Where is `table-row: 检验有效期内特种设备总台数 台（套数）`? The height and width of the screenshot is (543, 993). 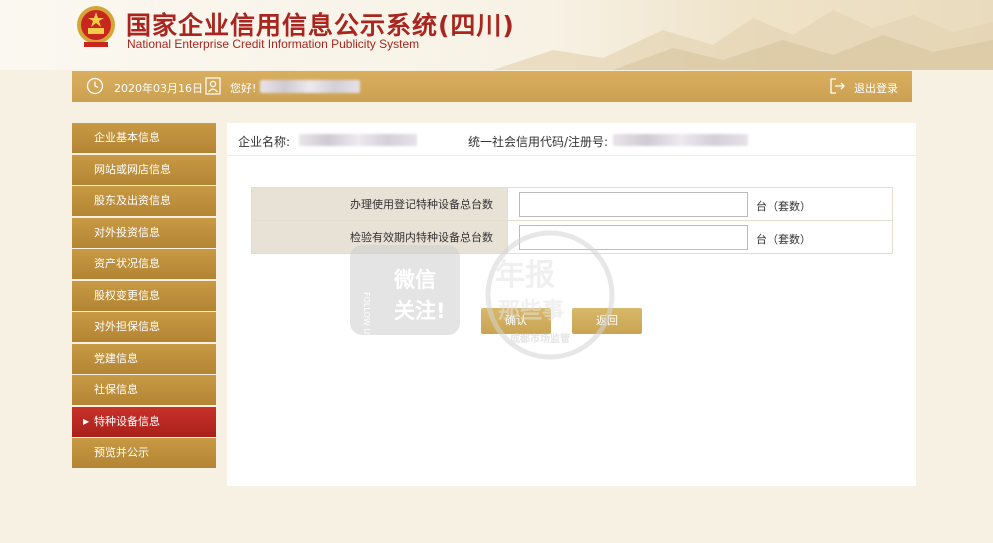 table-row: 检验有效期内特种设备总台数 台（套数） is located at coordinates (572, 237).